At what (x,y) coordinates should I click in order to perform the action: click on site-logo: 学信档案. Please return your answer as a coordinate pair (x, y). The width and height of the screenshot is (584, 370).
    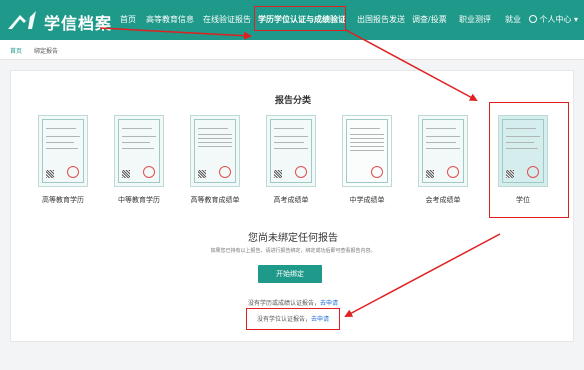
    Looking at the image, I should click on (58, 20).